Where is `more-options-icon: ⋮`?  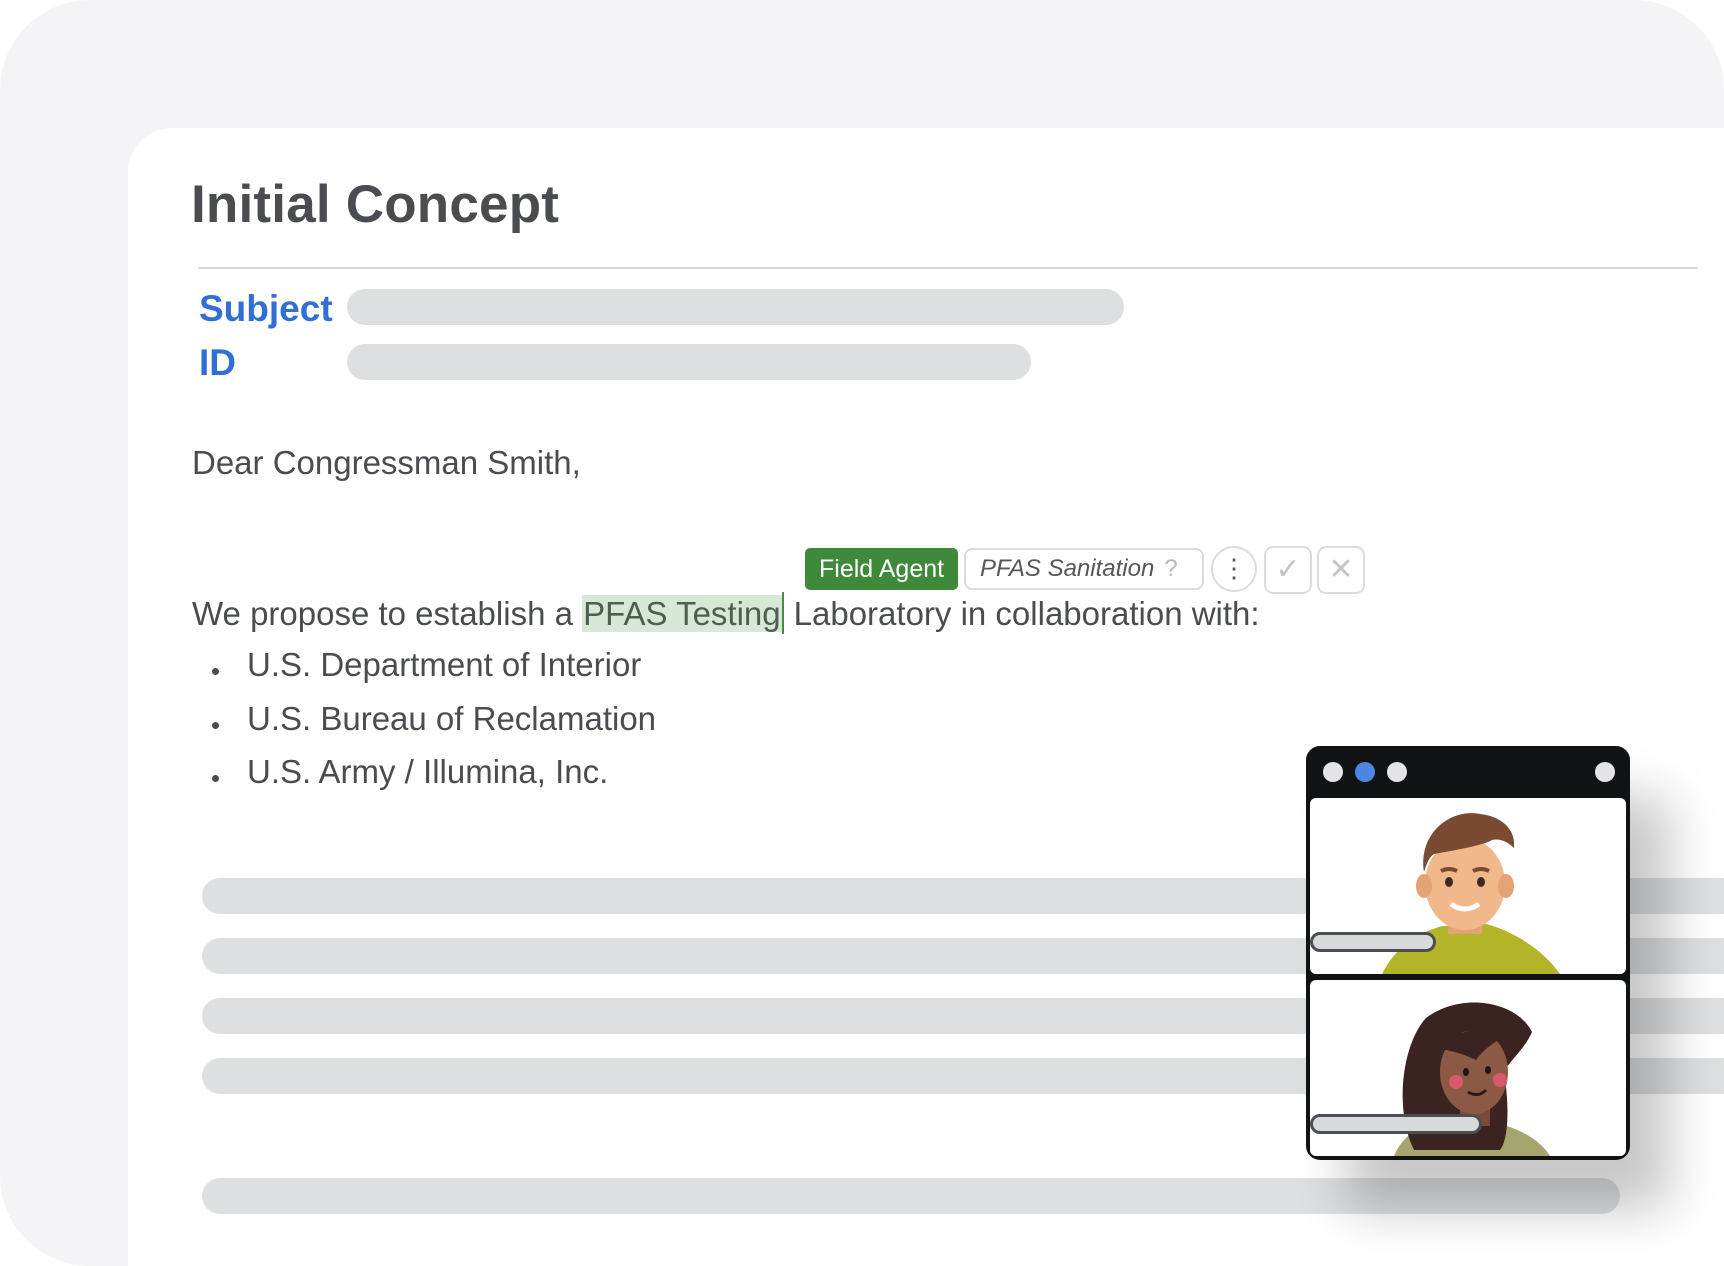 more-options-icon: ⋮ is located at coordinates (1234, 569).